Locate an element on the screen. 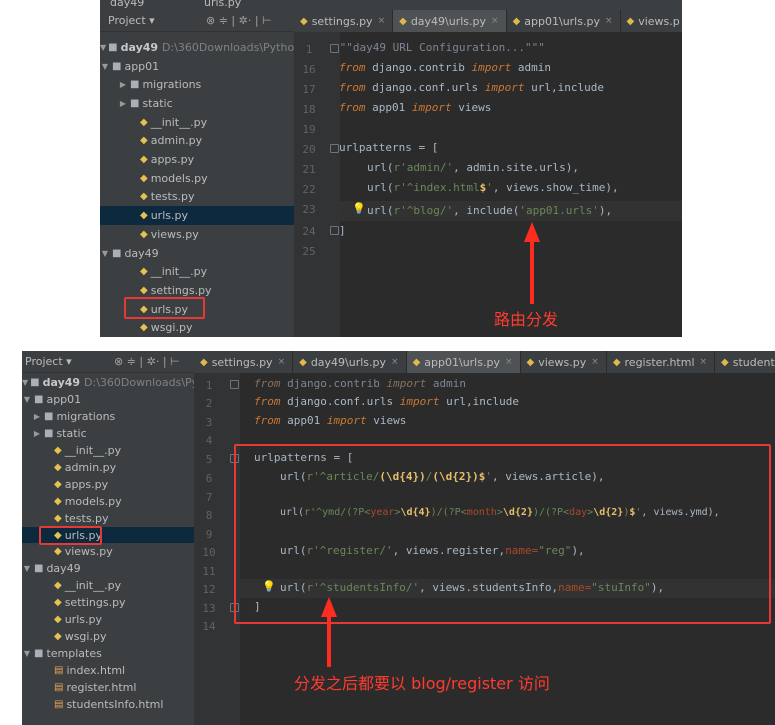 The height and width of the screenshot is (725, 775). tree-item-label: tests.py is located at coordinates (172, 197).